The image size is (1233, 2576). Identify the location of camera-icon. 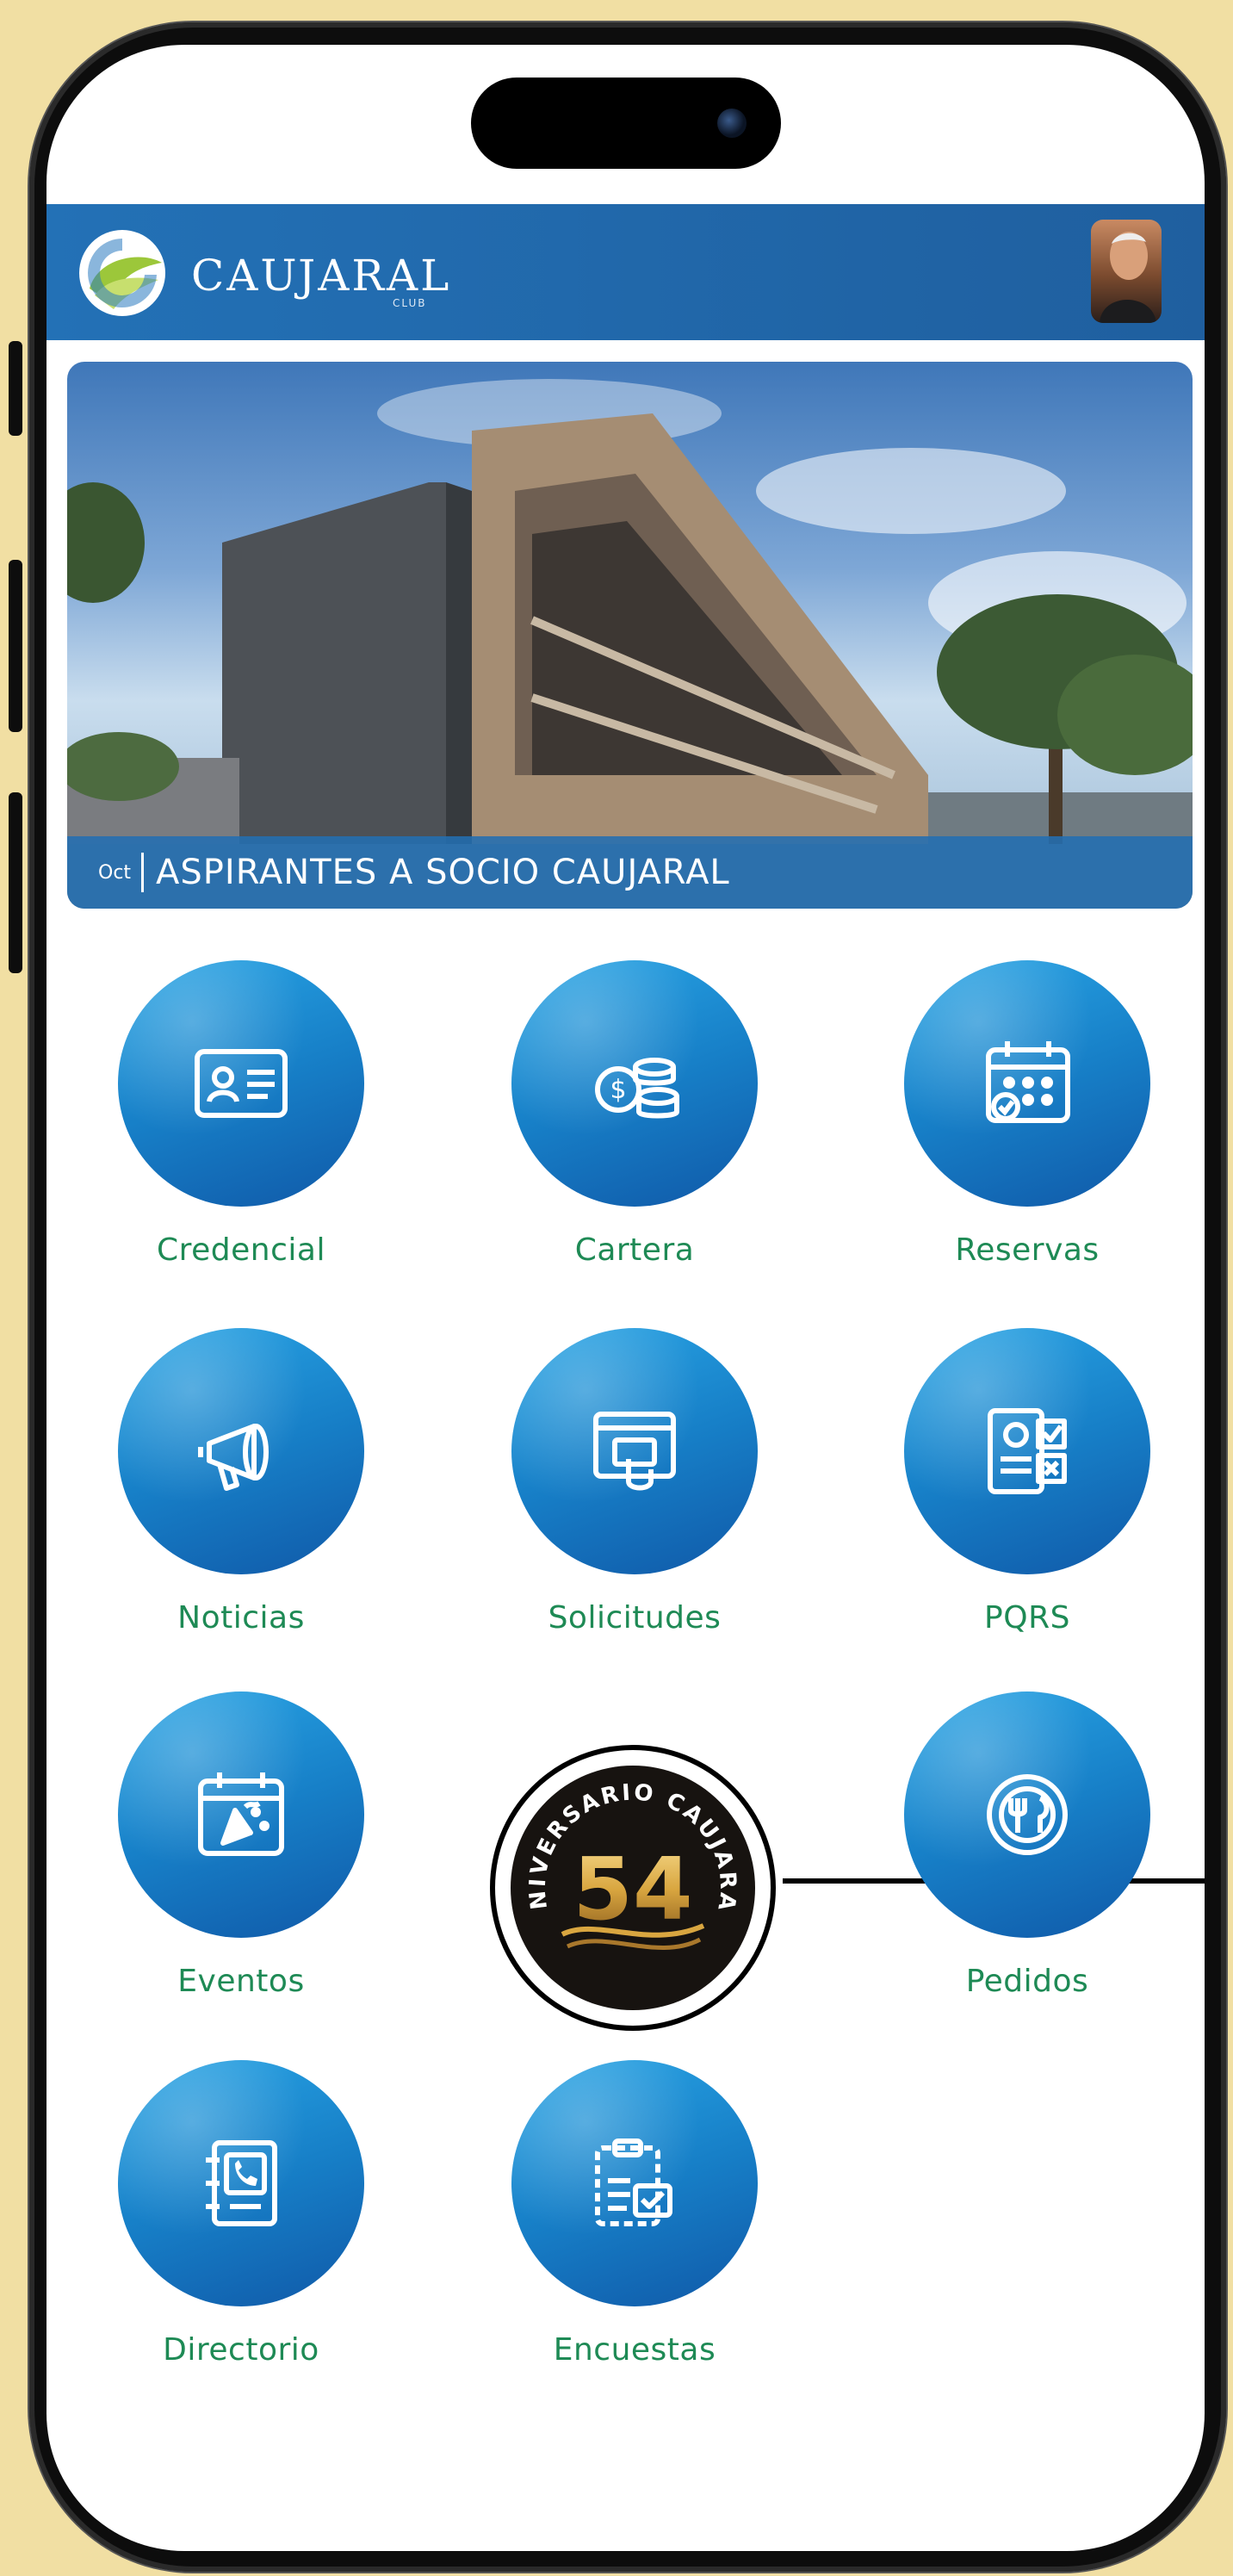
(732, 124).